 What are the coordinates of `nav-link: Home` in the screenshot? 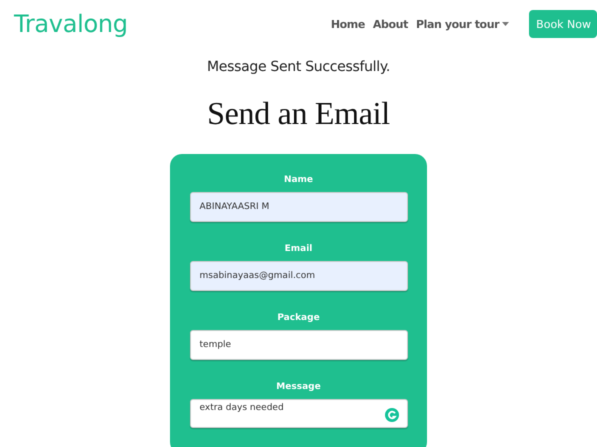 It's located at (347, 24).